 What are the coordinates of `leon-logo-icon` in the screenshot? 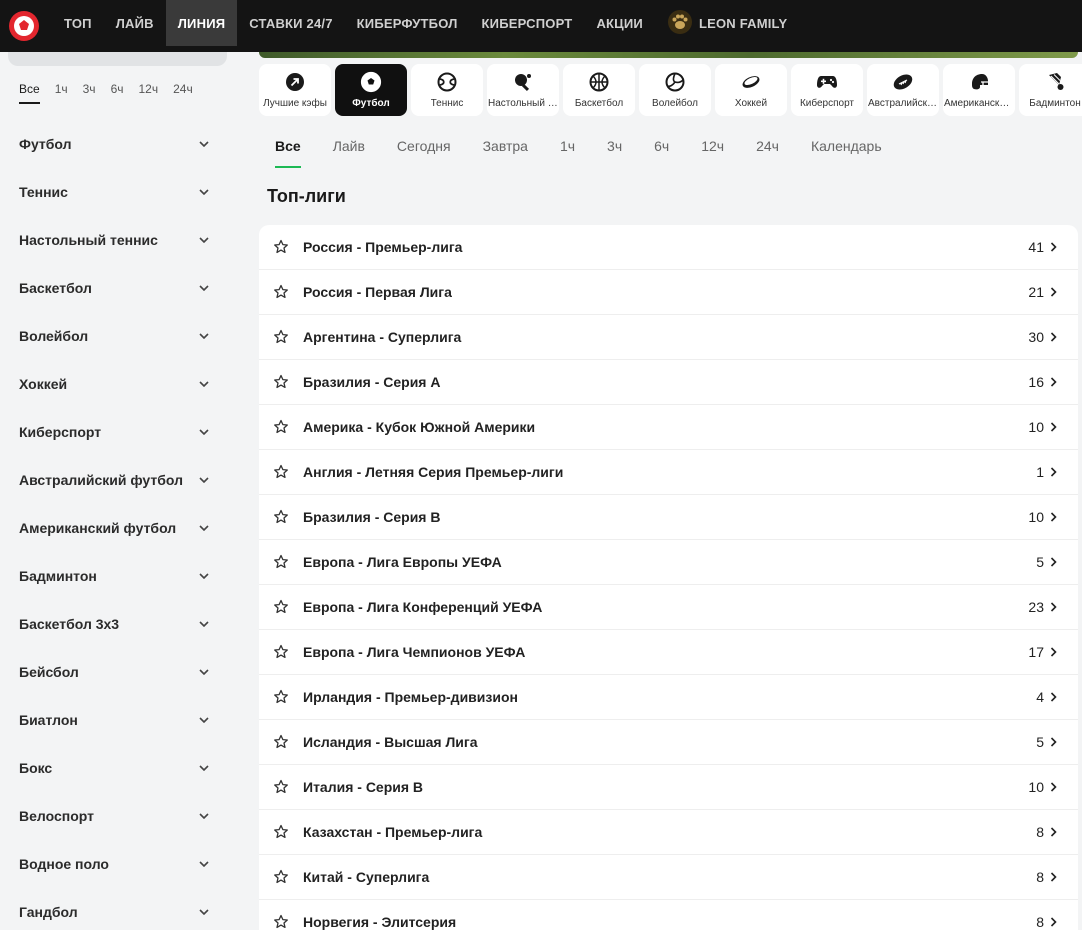 It's located at (24, 26).